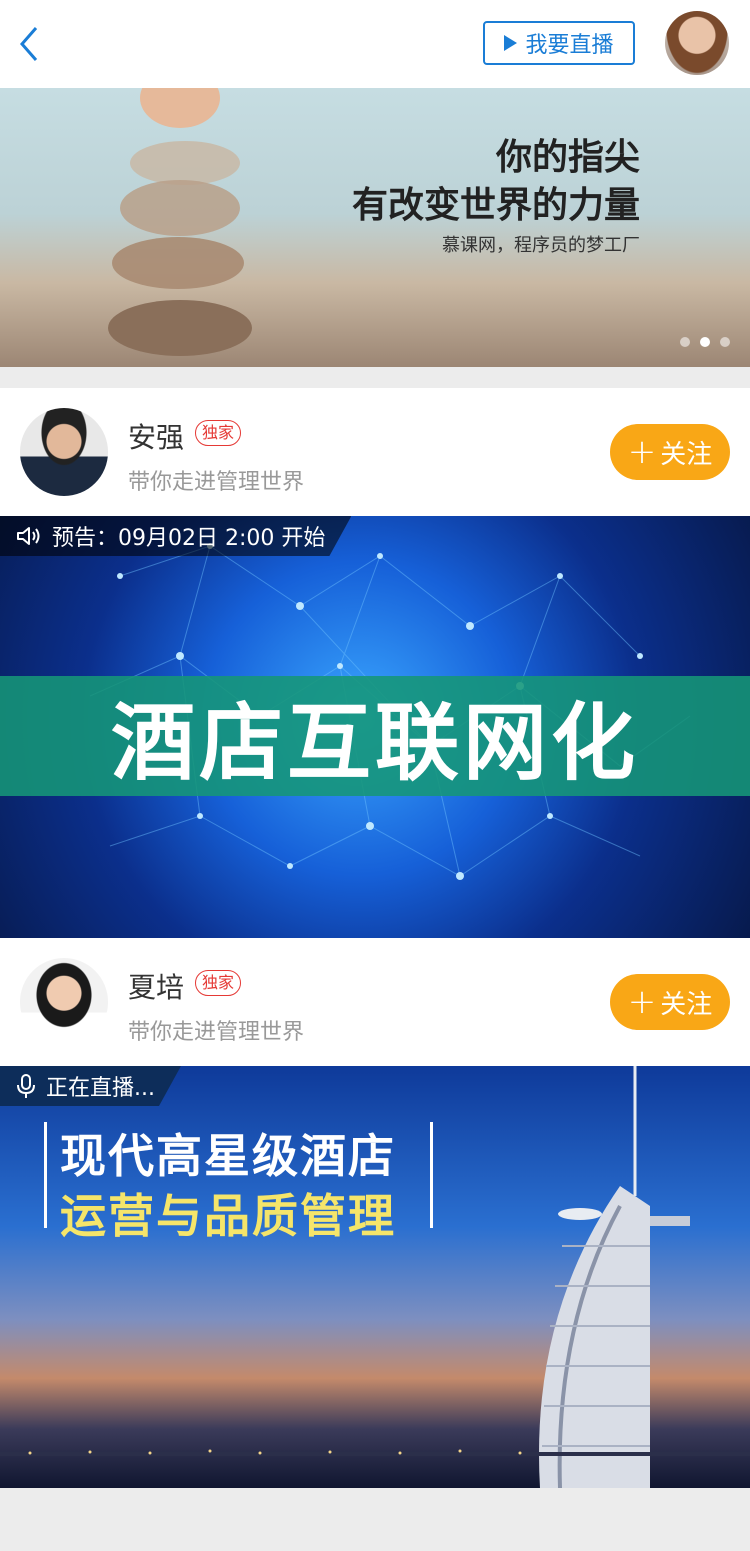  I want to click on lecturer-card: 安强 独家 带你走进管理世界 + 关注, so click(375, 452).